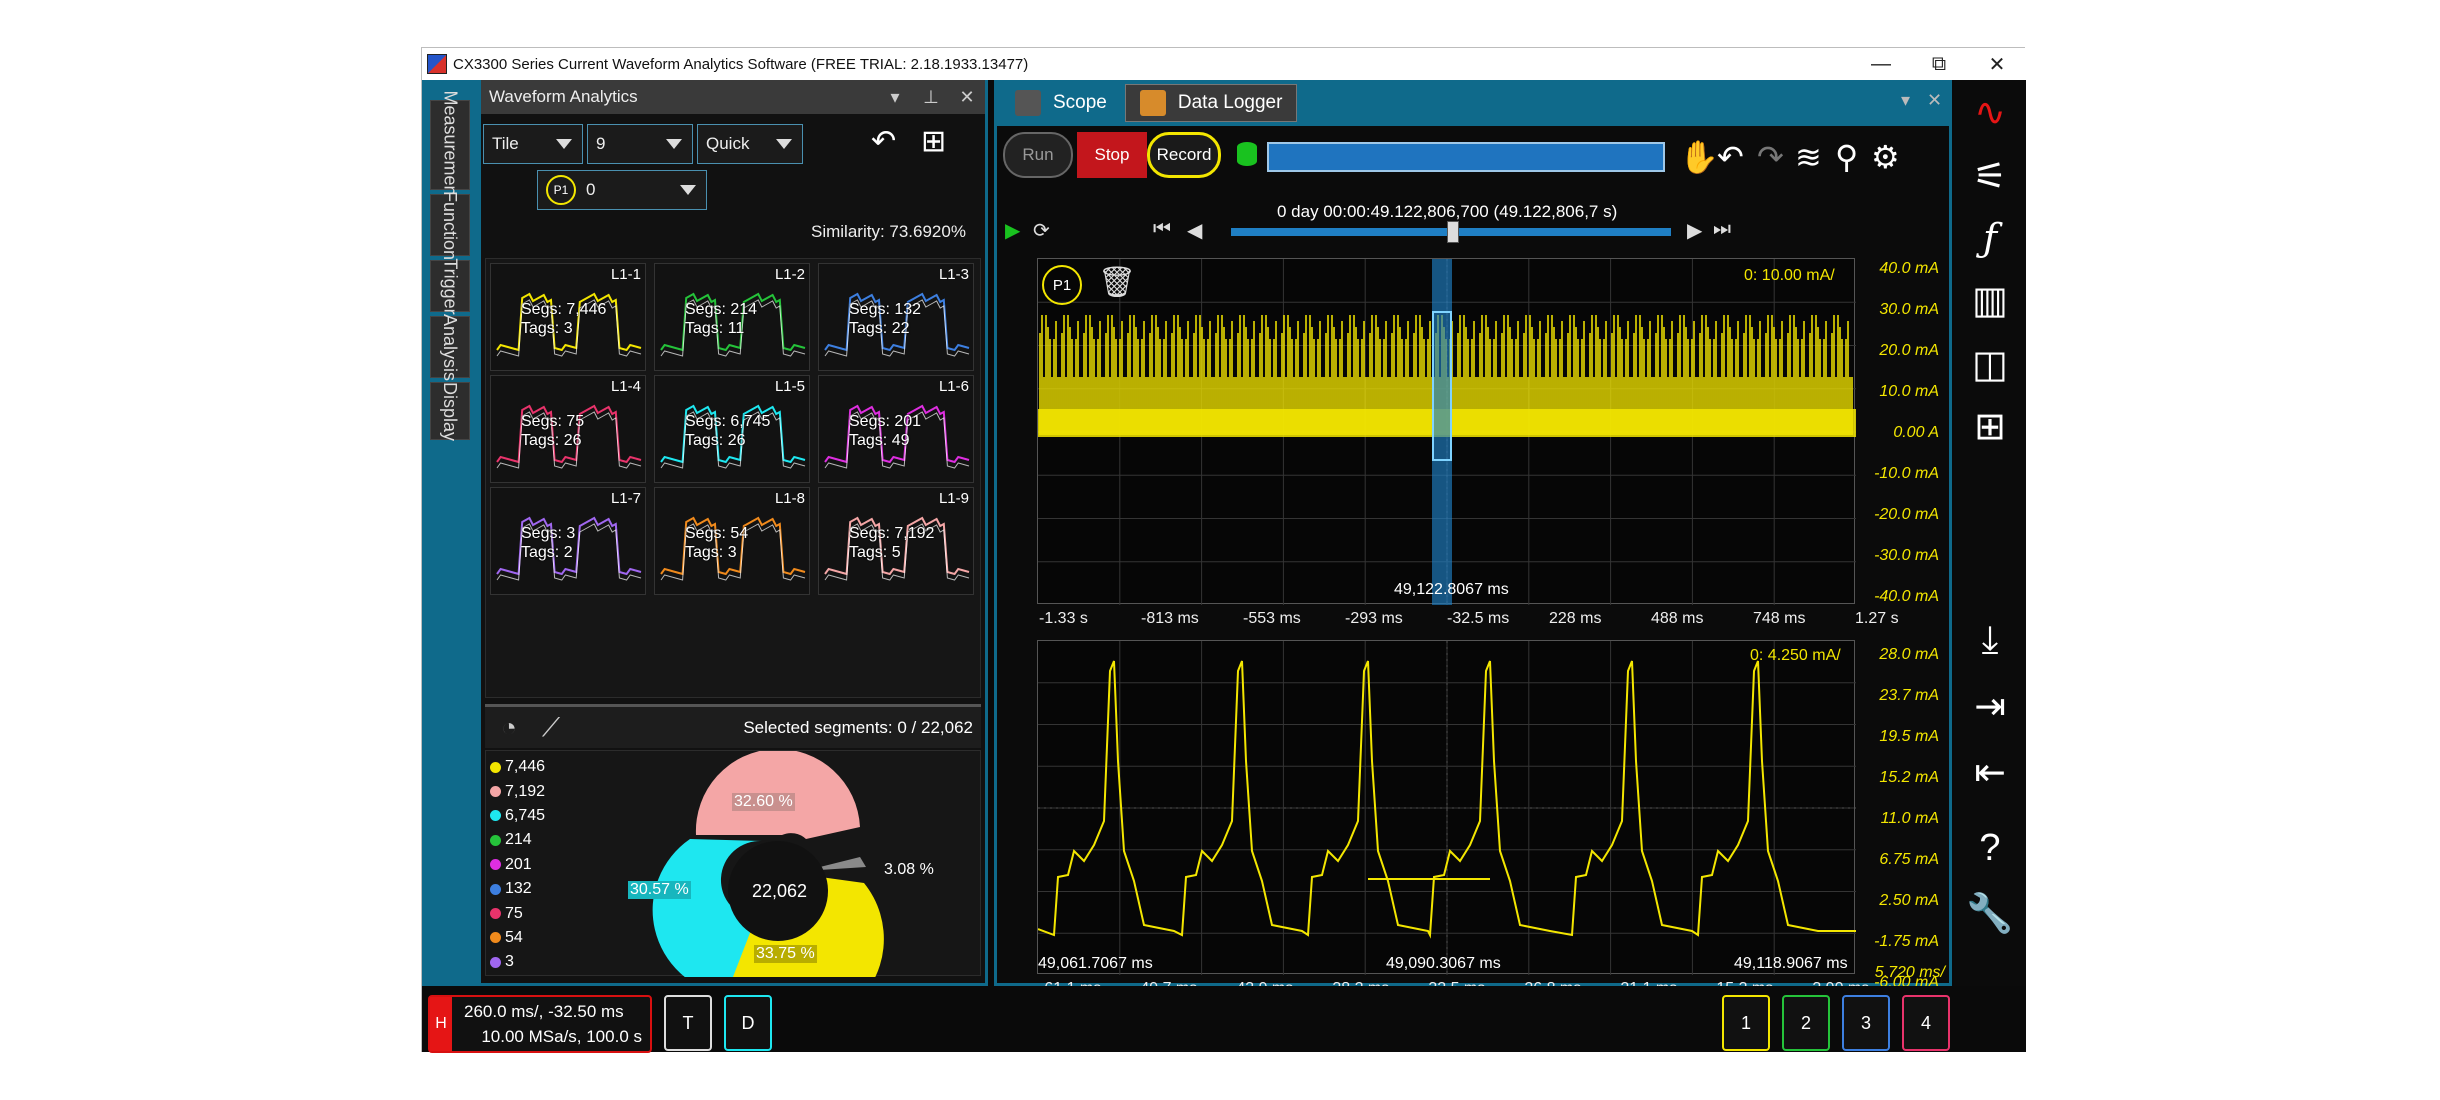 The image size is (2440, 1100). What do you see at coordinates (875, 552) in the screenshot?
I see `tile-tags: Tags: 5` at bounding box center [875, 552].